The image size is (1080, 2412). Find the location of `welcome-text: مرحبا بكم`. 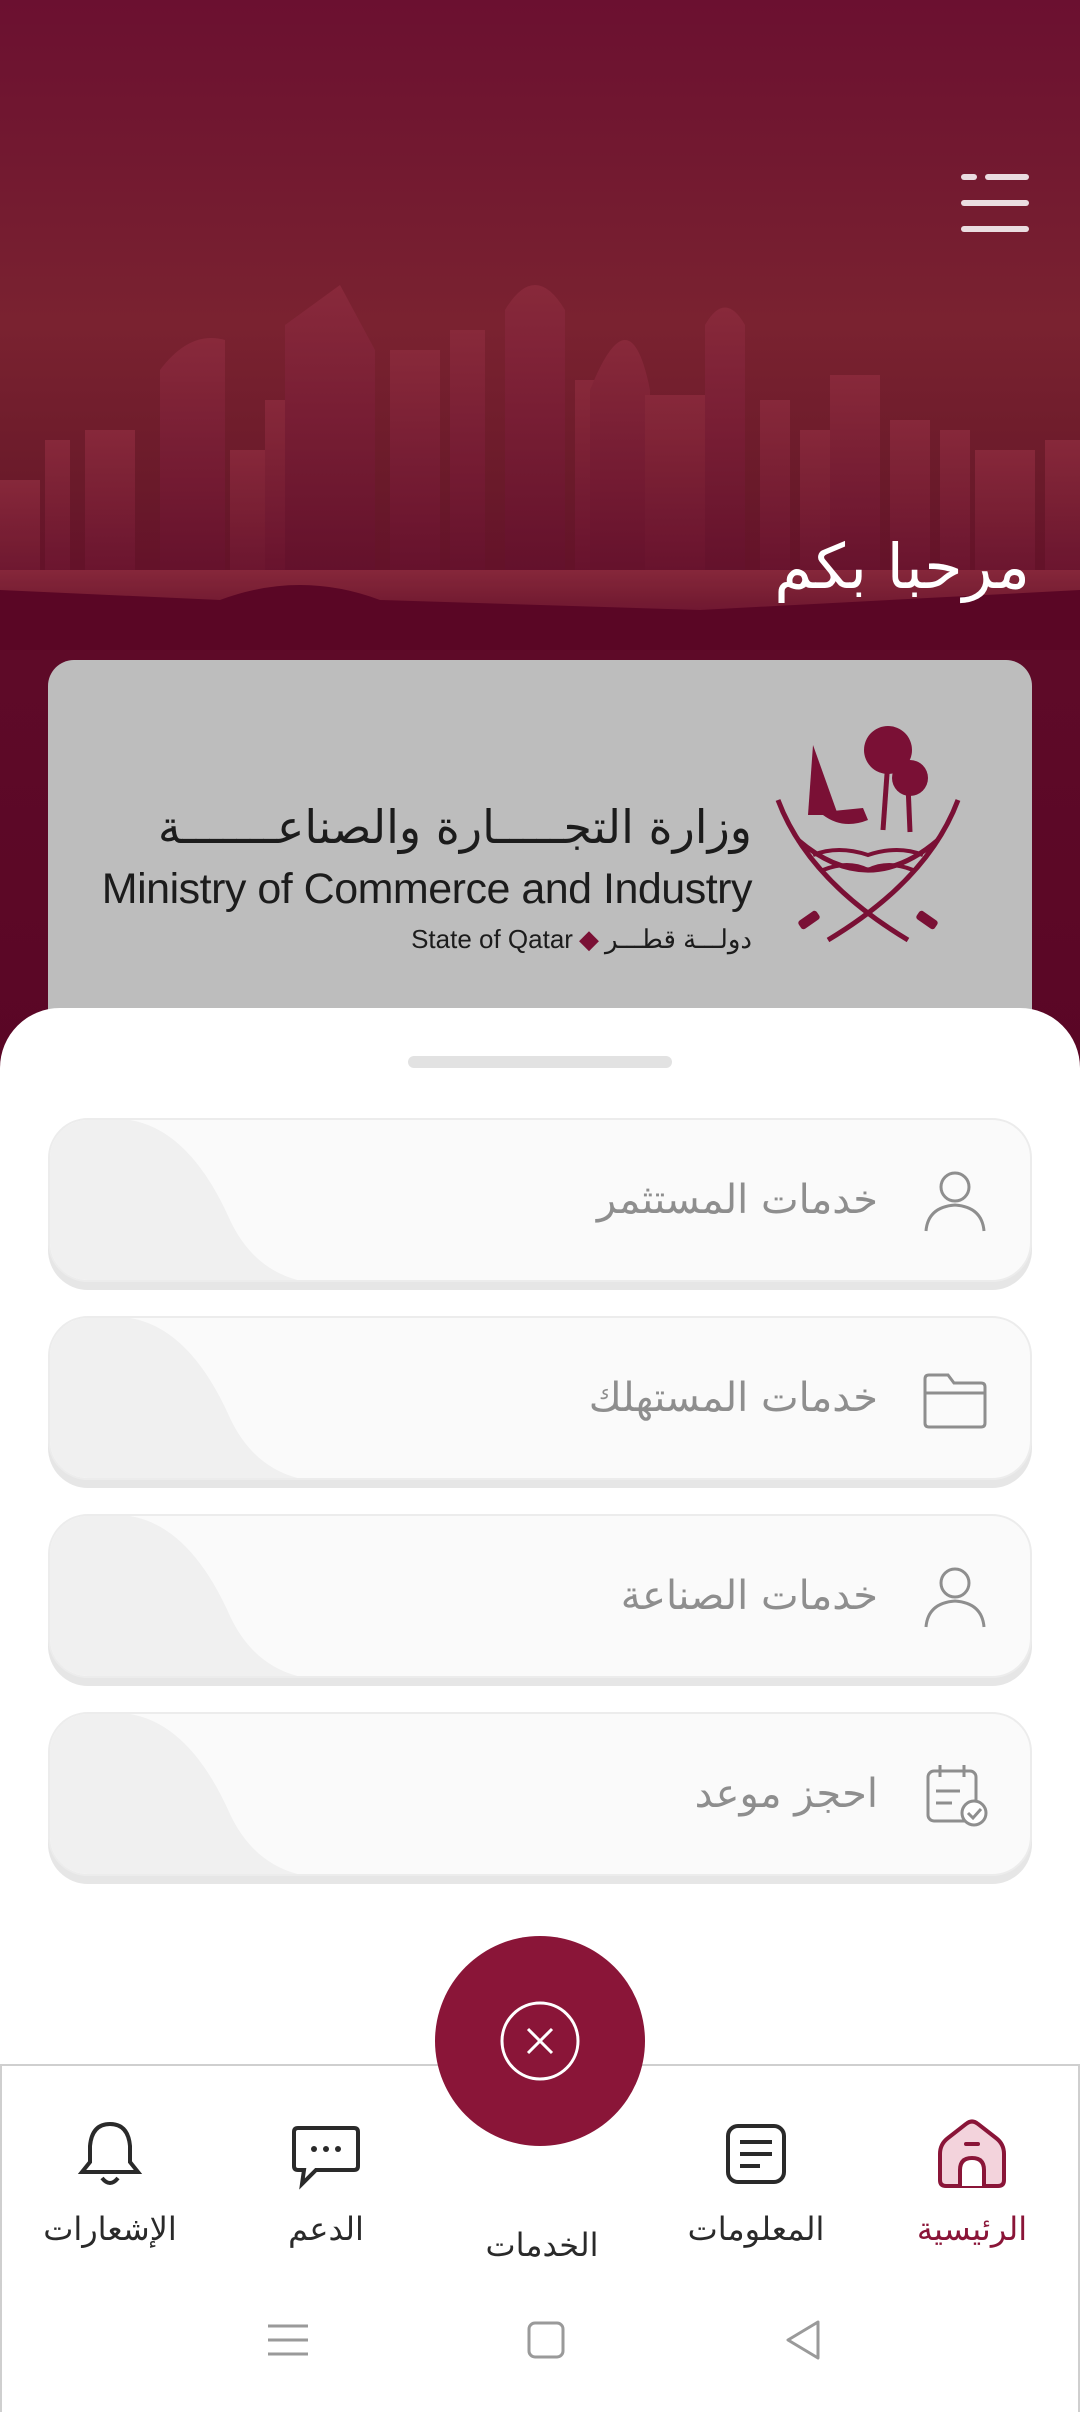

welcome-text: مرحبا بكم is located at coordinates (902, 566).